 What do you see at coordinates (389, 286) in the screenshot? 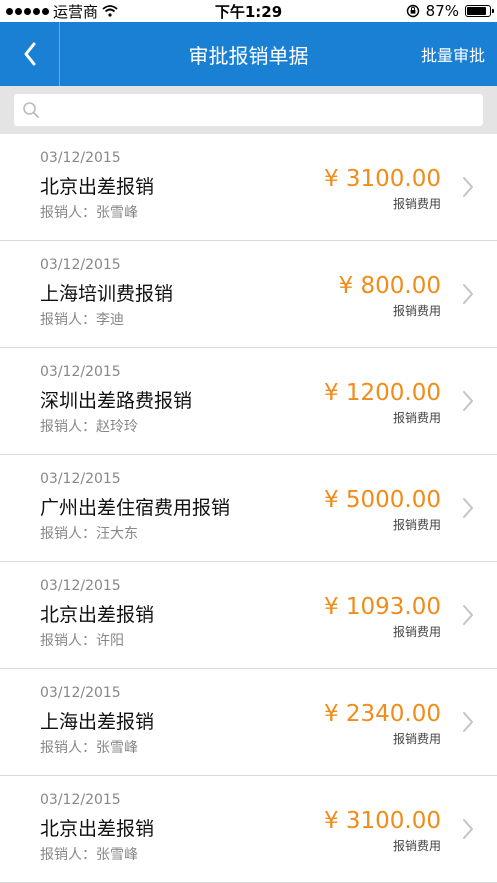
I see `item-amount: ¥ 800.00` at bounding box center [389, 286].